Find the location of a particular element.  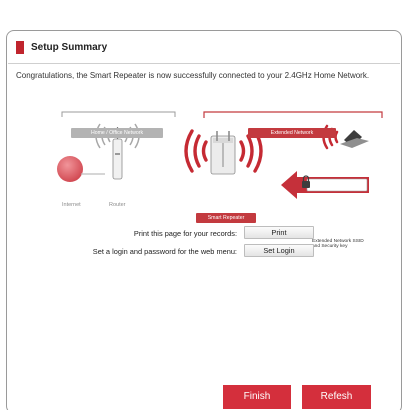

extended-network-bracket is located at coordinates (293, 114).